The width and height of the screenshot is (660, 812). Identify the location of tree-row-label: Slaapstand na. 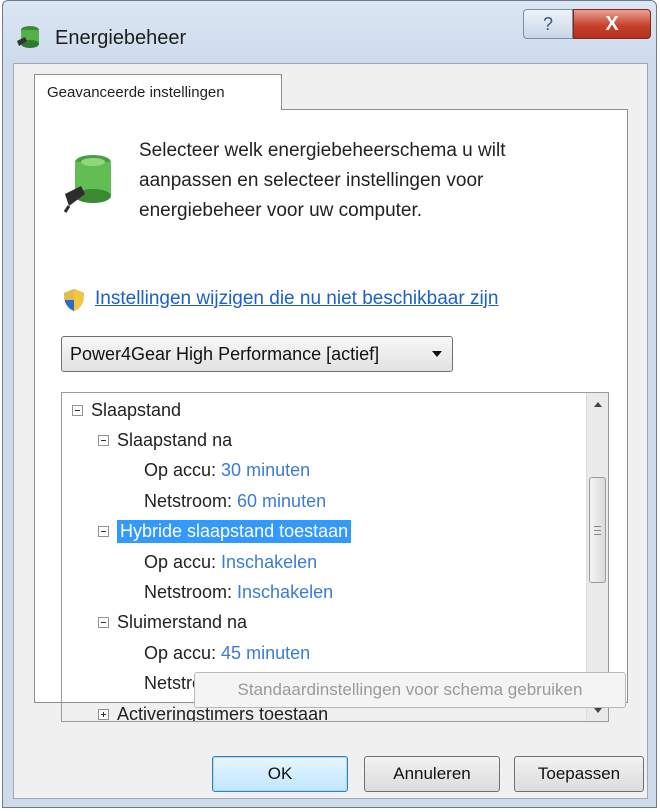
(175, 439).